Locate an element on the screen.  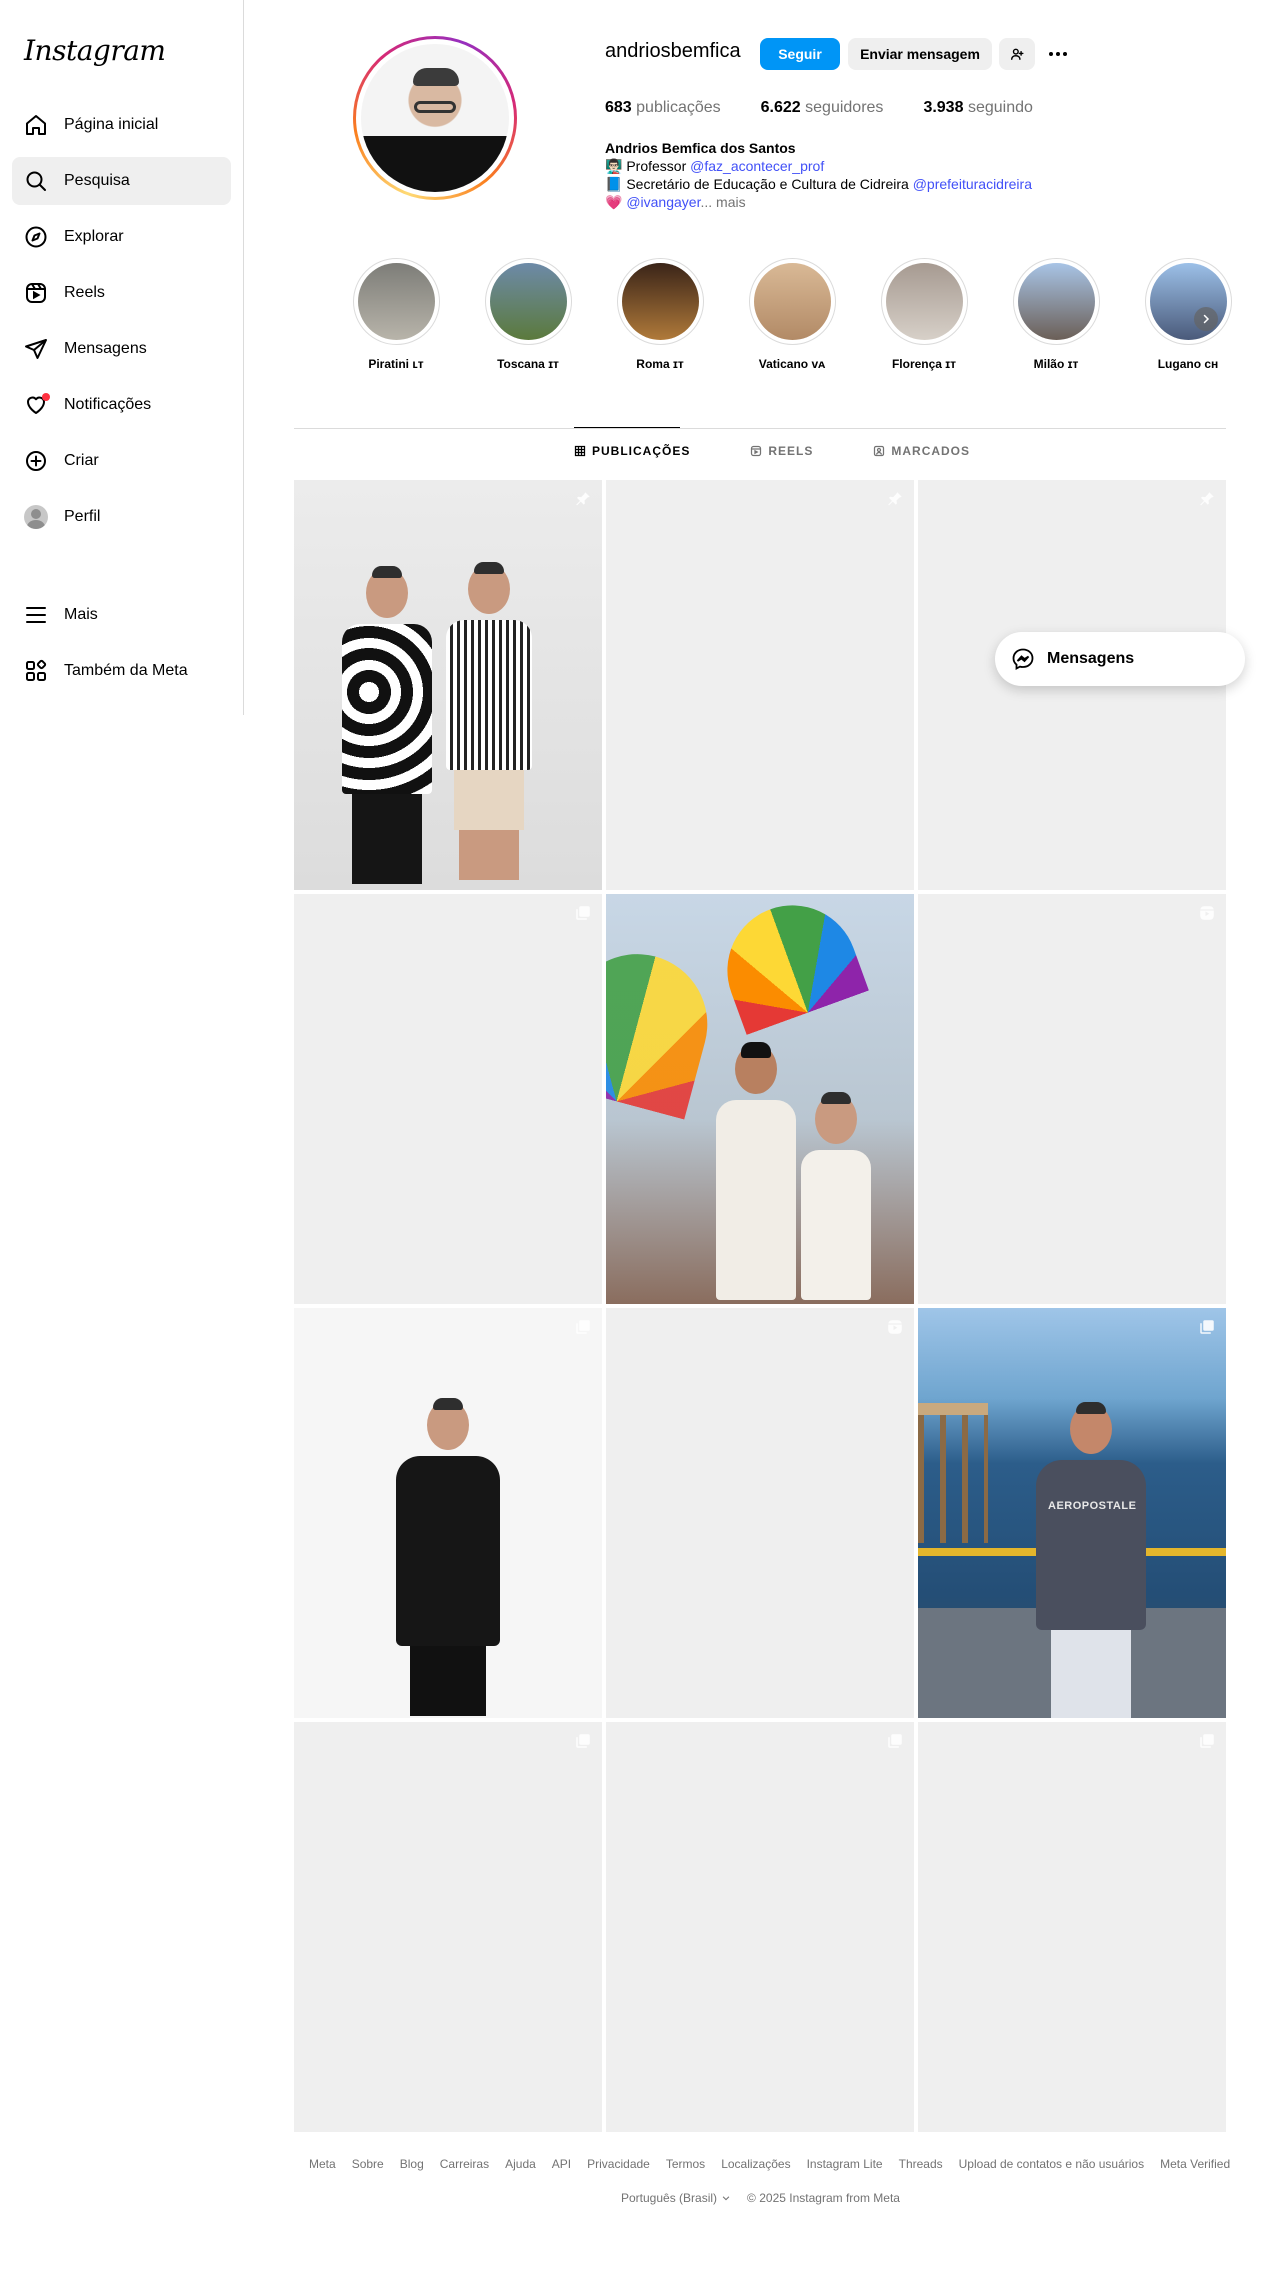
footer-link: Privacidade is located at coordinates (618, 2164).